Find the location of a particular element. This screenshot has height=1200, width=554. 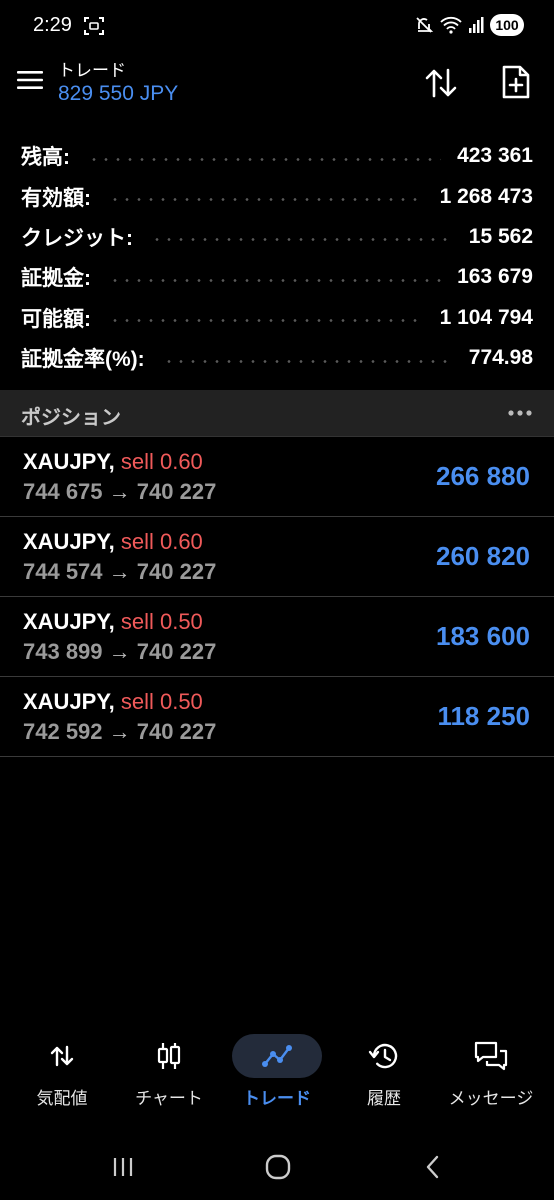

bottom-navigation: 気配値 チャート トレード 履歴 メッセージ is located at coordinates (277, 1073).